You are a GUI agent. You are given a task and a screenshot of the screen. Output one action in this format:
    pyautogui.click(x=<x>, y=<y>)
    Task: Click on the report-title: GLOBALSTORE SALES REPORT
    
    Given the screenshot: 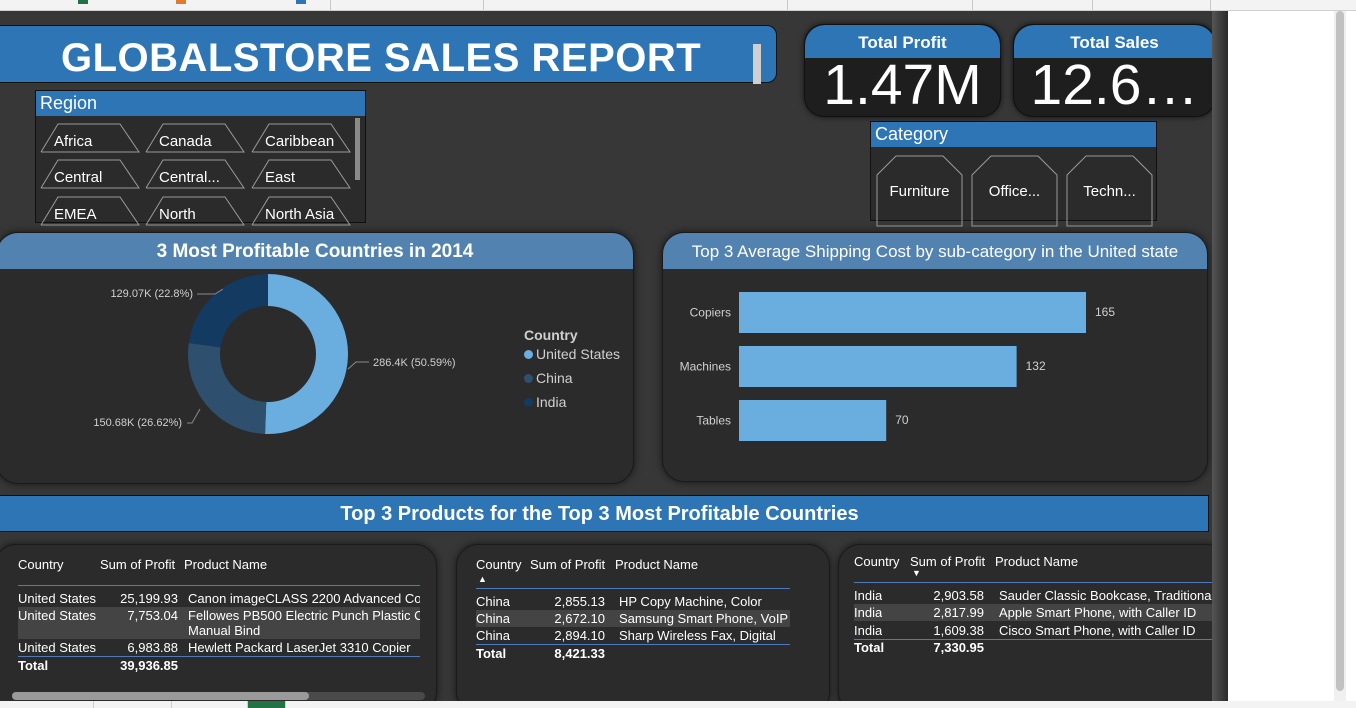 What is the action you would take?
    pyautogui.click(x=381, y=58)
    